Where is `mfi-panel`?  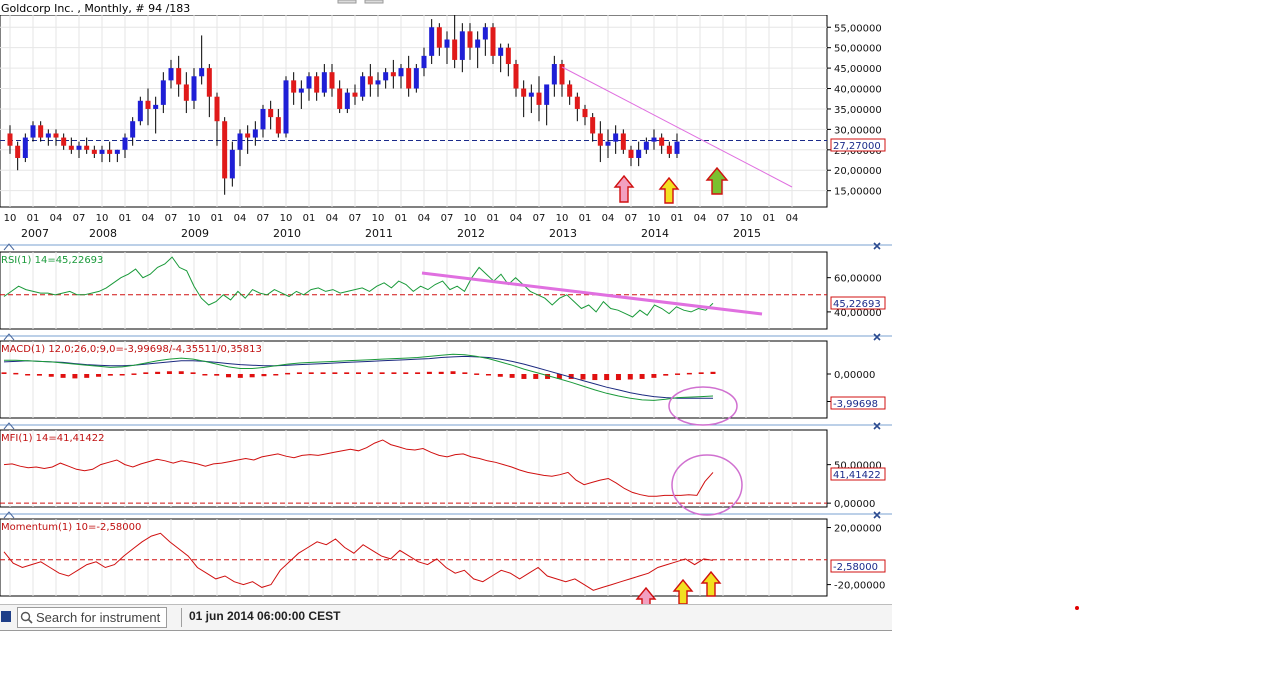 mfi-panel is located at coordinates (414, 468).